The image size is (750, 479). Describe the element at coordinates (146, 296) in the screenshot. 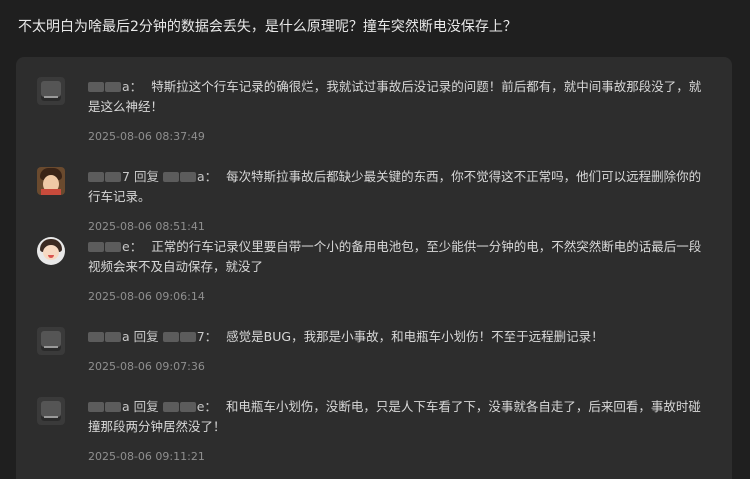

I see `comment-timestamp: 2025-08-06 09:06:14` at that location.